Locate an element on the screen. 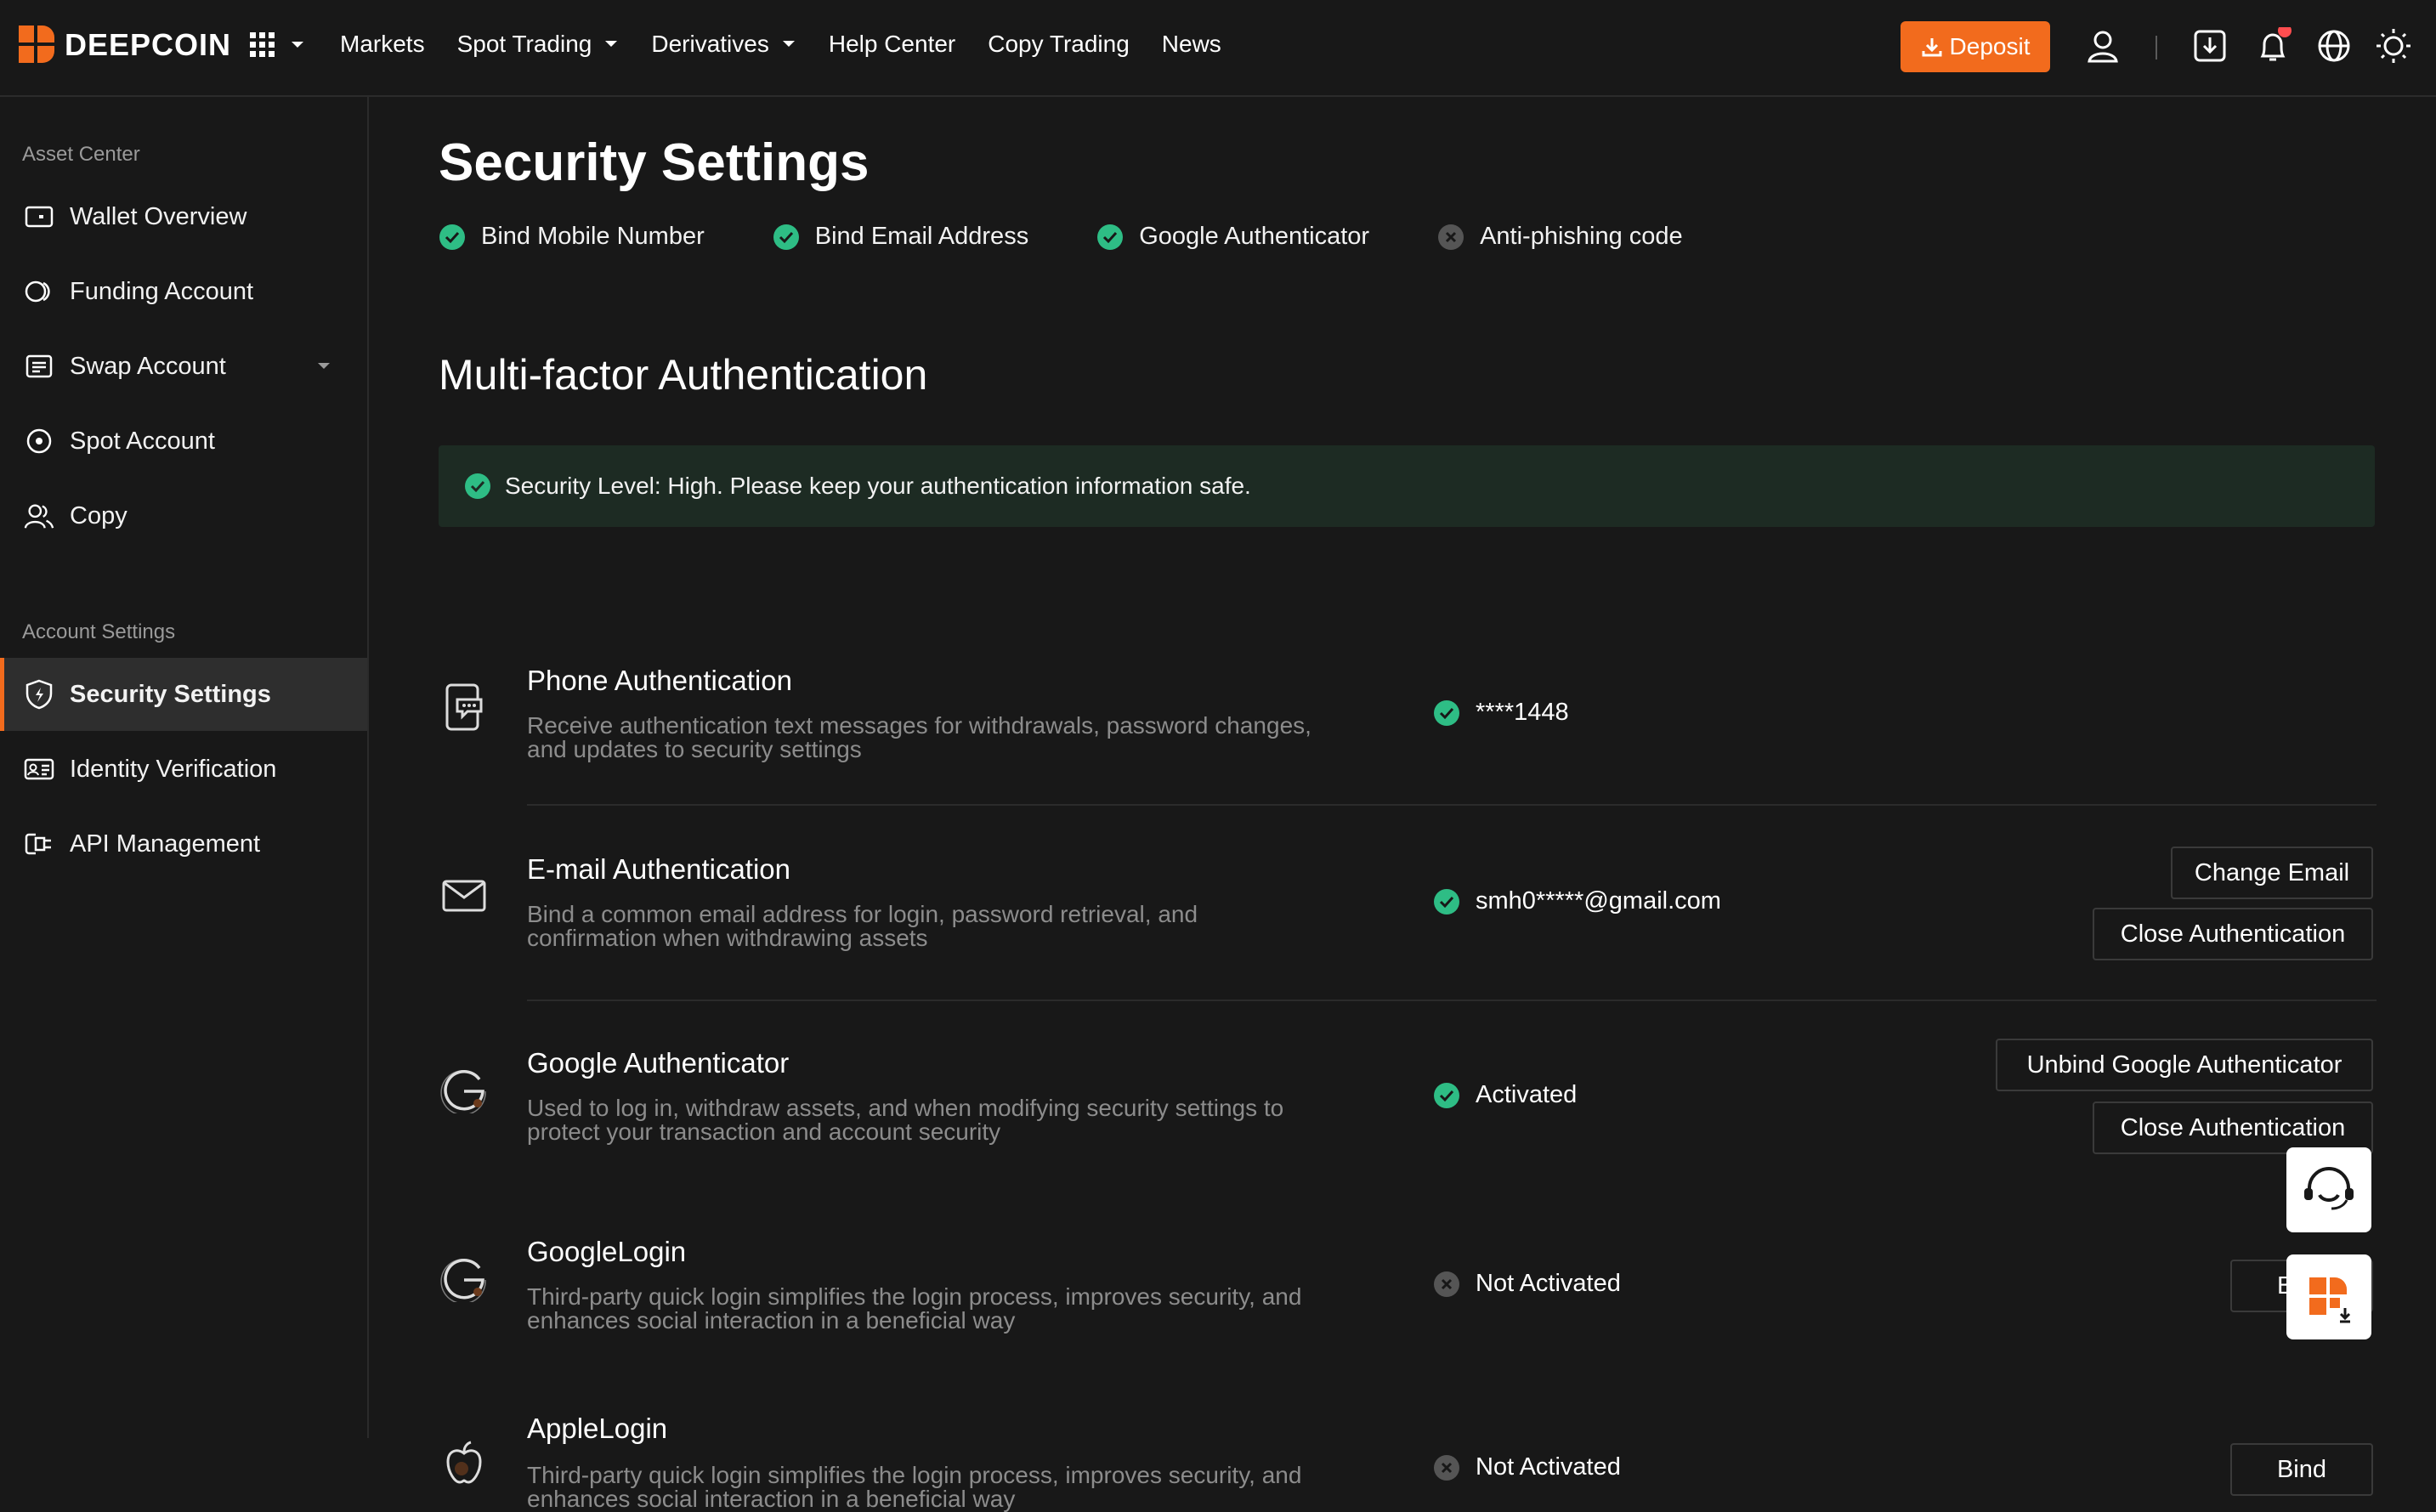 This screenshot has width=2436, height=1512. apps-menu is located at coordinates (277, 45).